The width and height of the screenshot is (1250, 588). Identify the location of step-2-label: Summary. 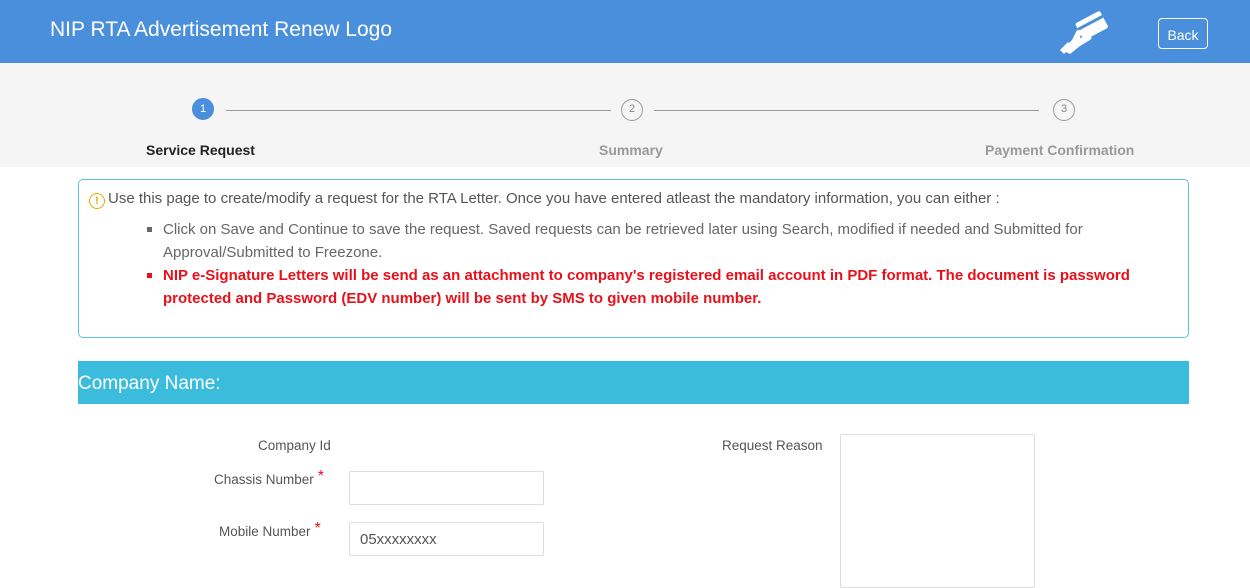
(631, 150).